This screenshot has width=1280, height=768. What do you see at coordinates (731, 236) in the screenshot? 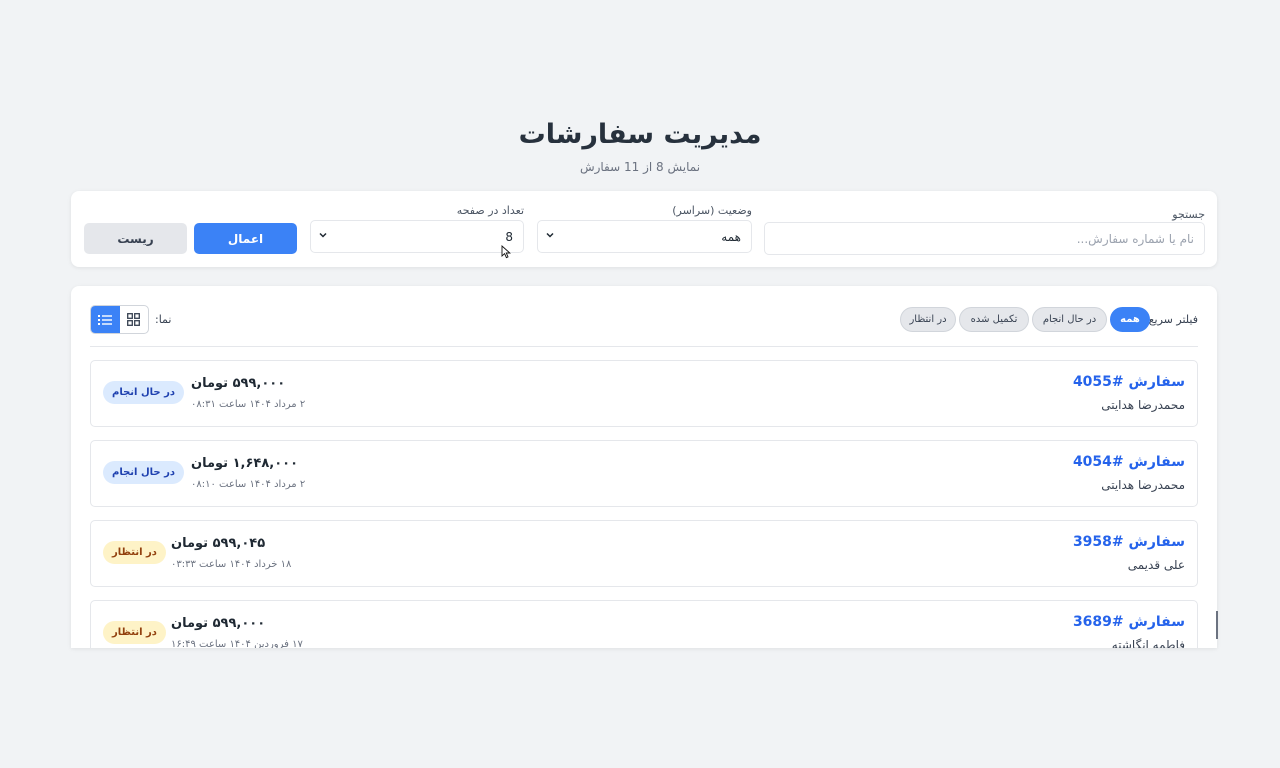
I see `status-select-value: همه` at bounding box center [731, 236].